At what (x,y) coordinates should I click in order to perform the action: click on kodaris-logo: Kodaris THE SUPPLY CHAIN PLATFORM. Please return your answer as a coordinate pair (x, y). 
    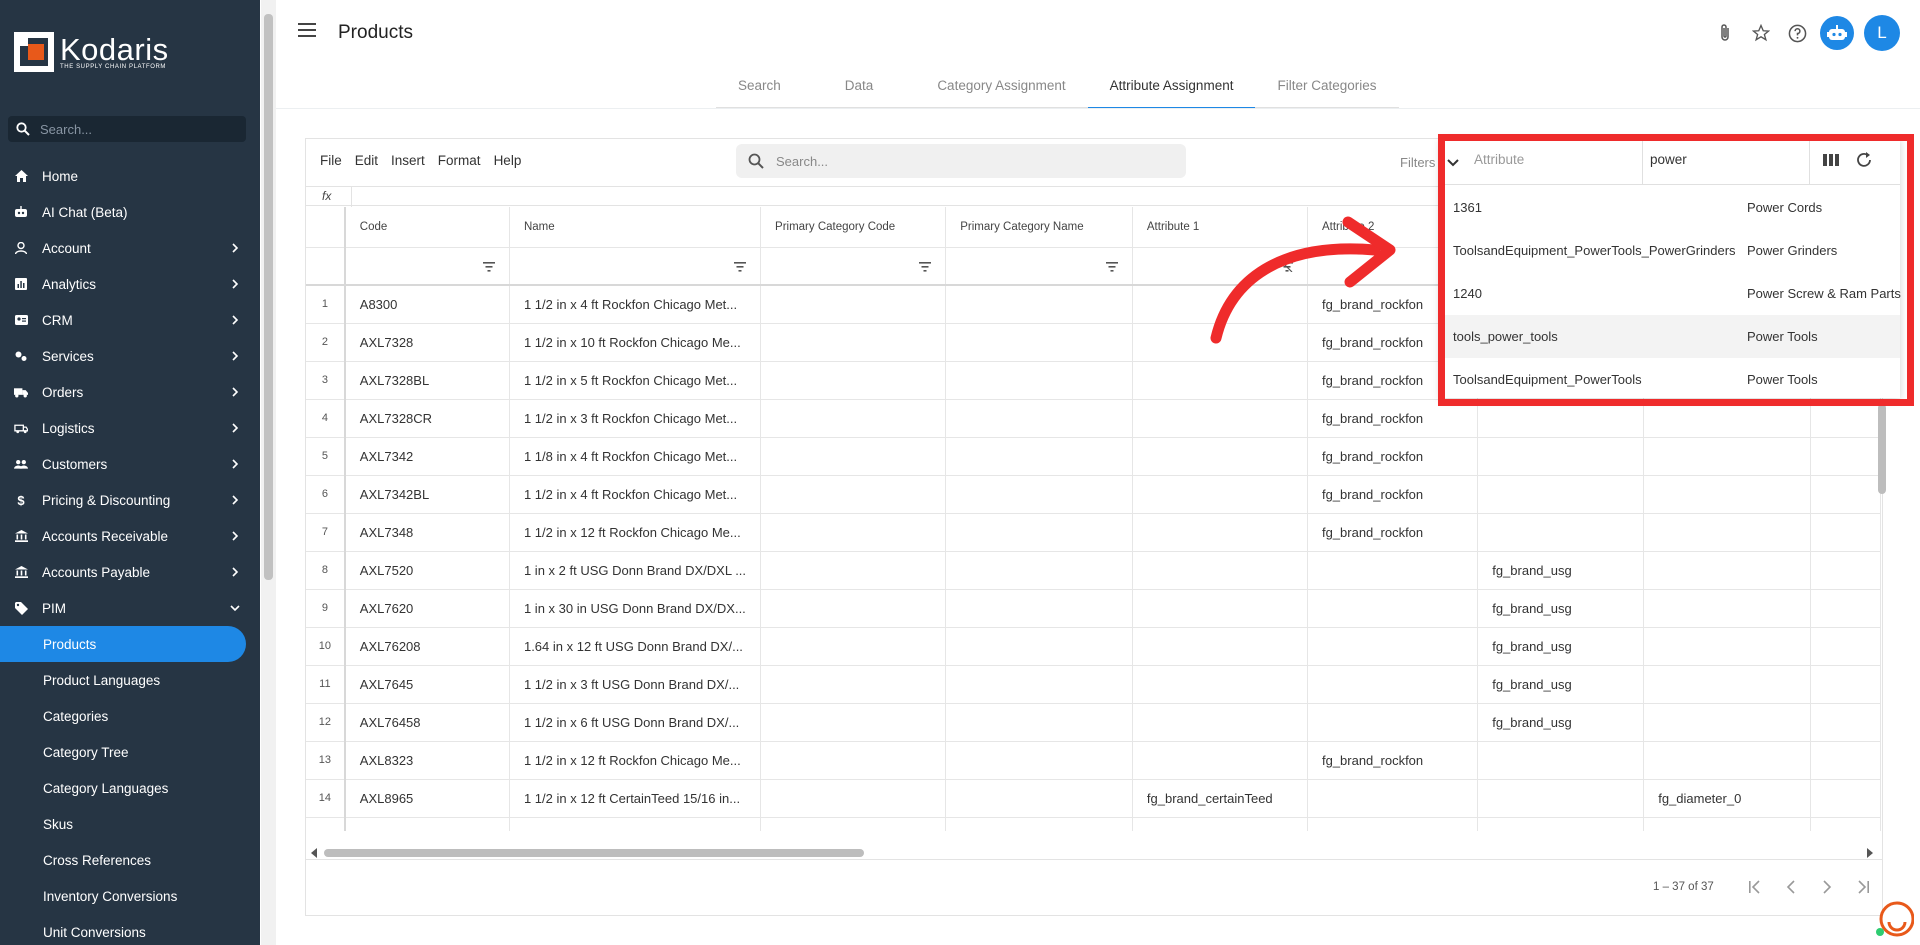
    Looking at the image, I should click on (91, 52).